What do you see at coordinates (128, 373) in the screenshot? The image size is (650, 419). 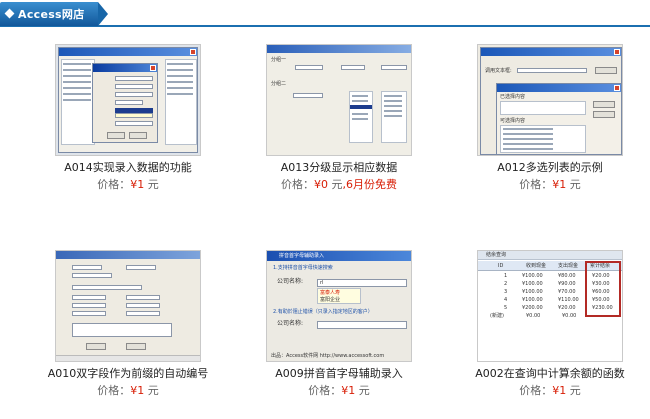 I see `product-title: A010双字段作为前缀的自动编号` at bounding box center [128, 373].